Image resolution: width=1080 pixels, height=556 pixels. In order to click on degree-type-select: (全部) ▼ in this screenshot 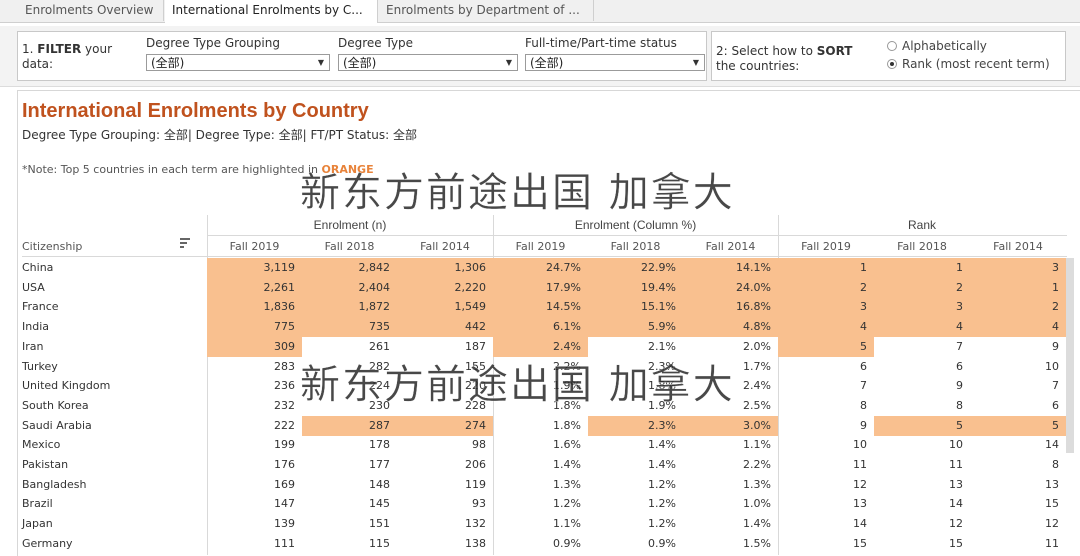, I will do `click(428, 62)`.